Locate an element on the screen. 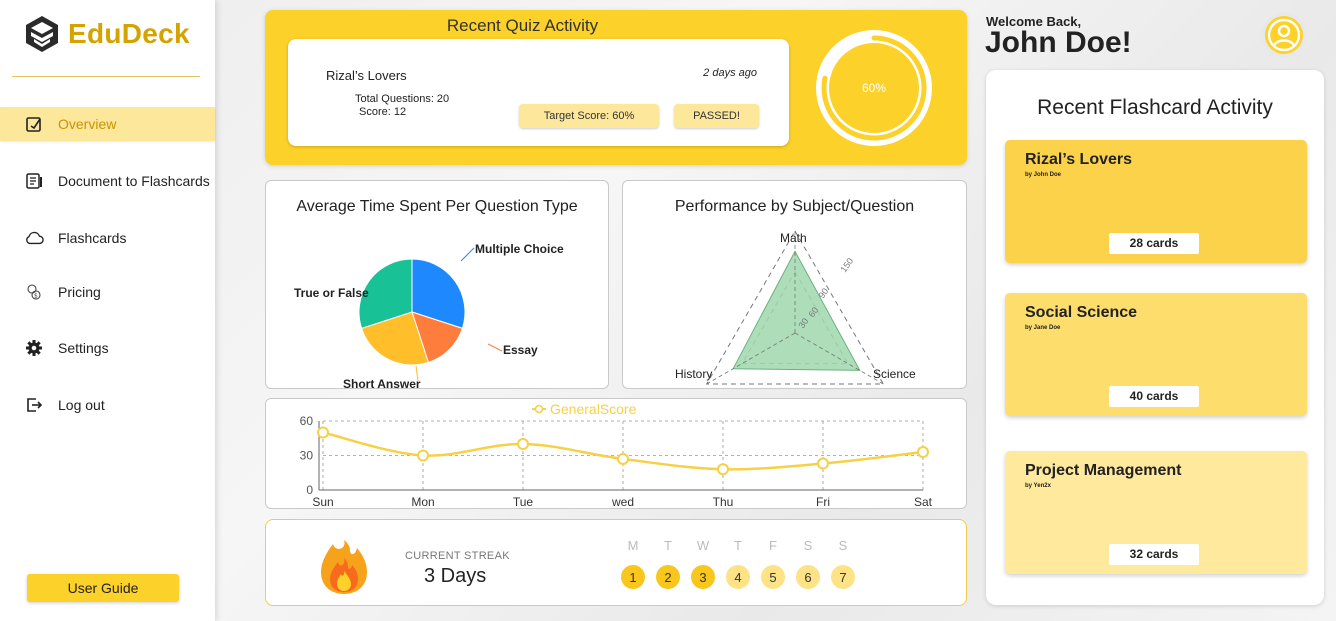  flashcard-deck-card: Project Management by Yen2x 32 cards is located at coordinates (1156, 512).